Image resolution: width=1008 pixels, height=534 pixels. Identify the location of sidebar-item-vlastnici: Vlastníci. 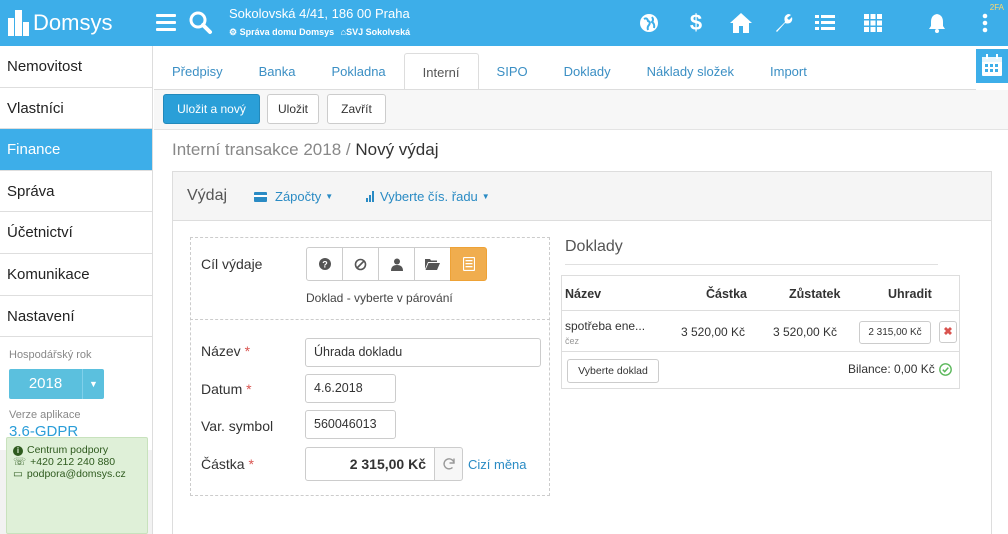
(76, 108).